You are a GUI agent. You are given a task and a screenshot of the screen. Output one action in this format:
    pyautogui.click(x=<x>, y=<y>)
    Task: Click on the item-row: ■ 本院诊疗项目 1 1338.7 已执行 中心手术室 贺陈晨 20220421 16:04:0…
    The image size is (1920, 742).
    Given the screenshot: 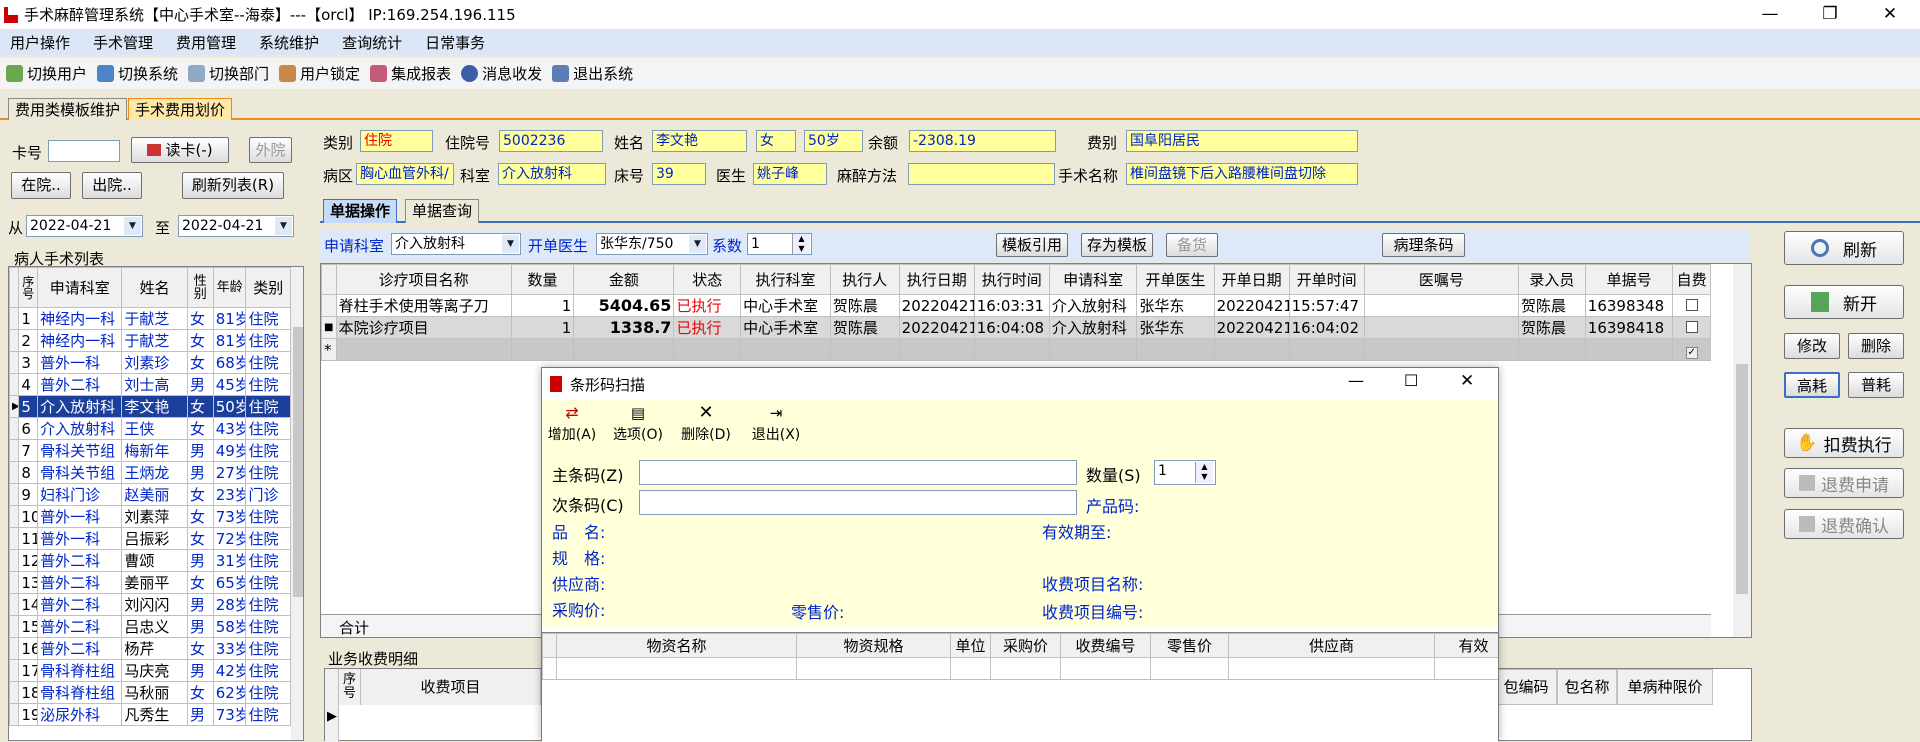 What is the action you would take?
    pyautogui.click(x=1016, y=327)
    